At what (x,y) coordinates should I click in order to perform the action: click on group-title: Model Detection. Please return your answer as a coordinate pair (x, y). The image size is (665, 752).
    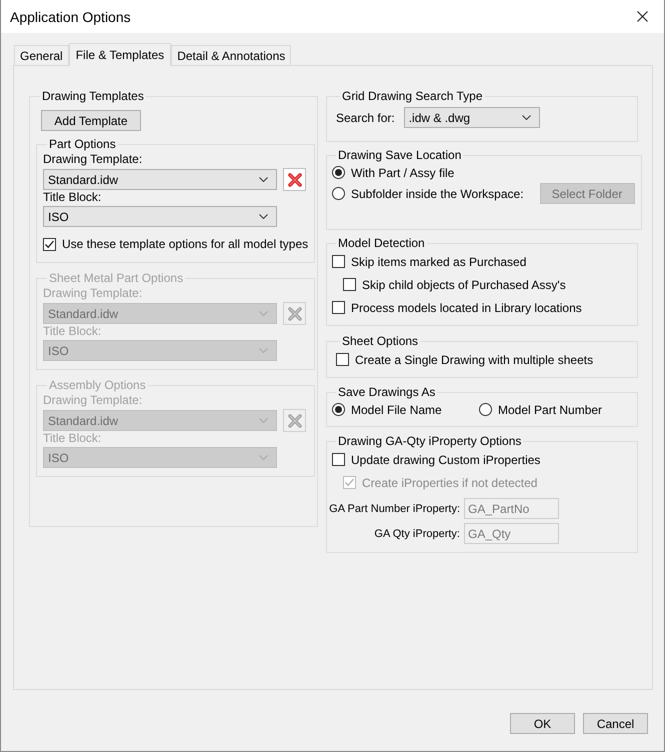
    Looking at the image, I should click on (381, 243).